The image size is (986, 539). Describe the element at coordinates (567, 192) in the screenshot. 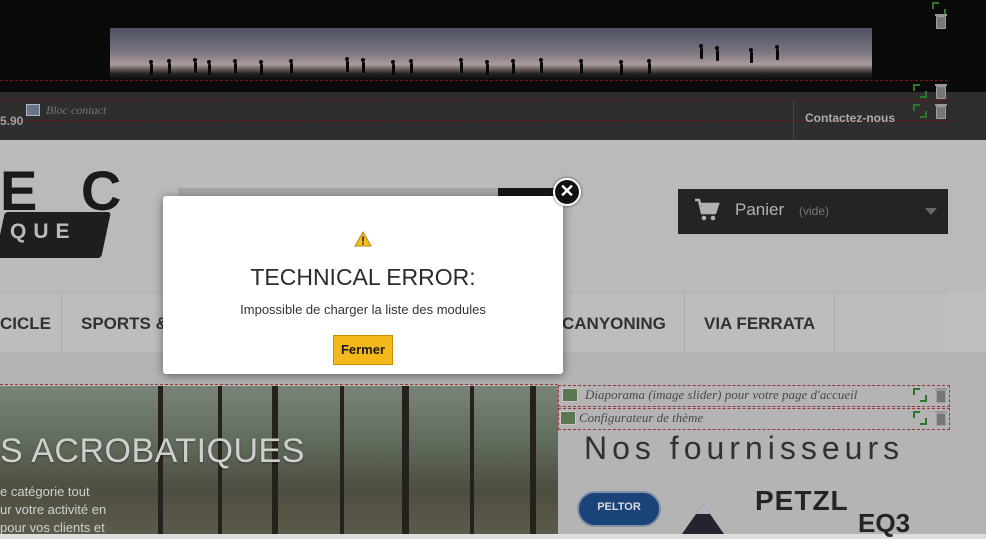

I see `close-icon: ✕` at that location.